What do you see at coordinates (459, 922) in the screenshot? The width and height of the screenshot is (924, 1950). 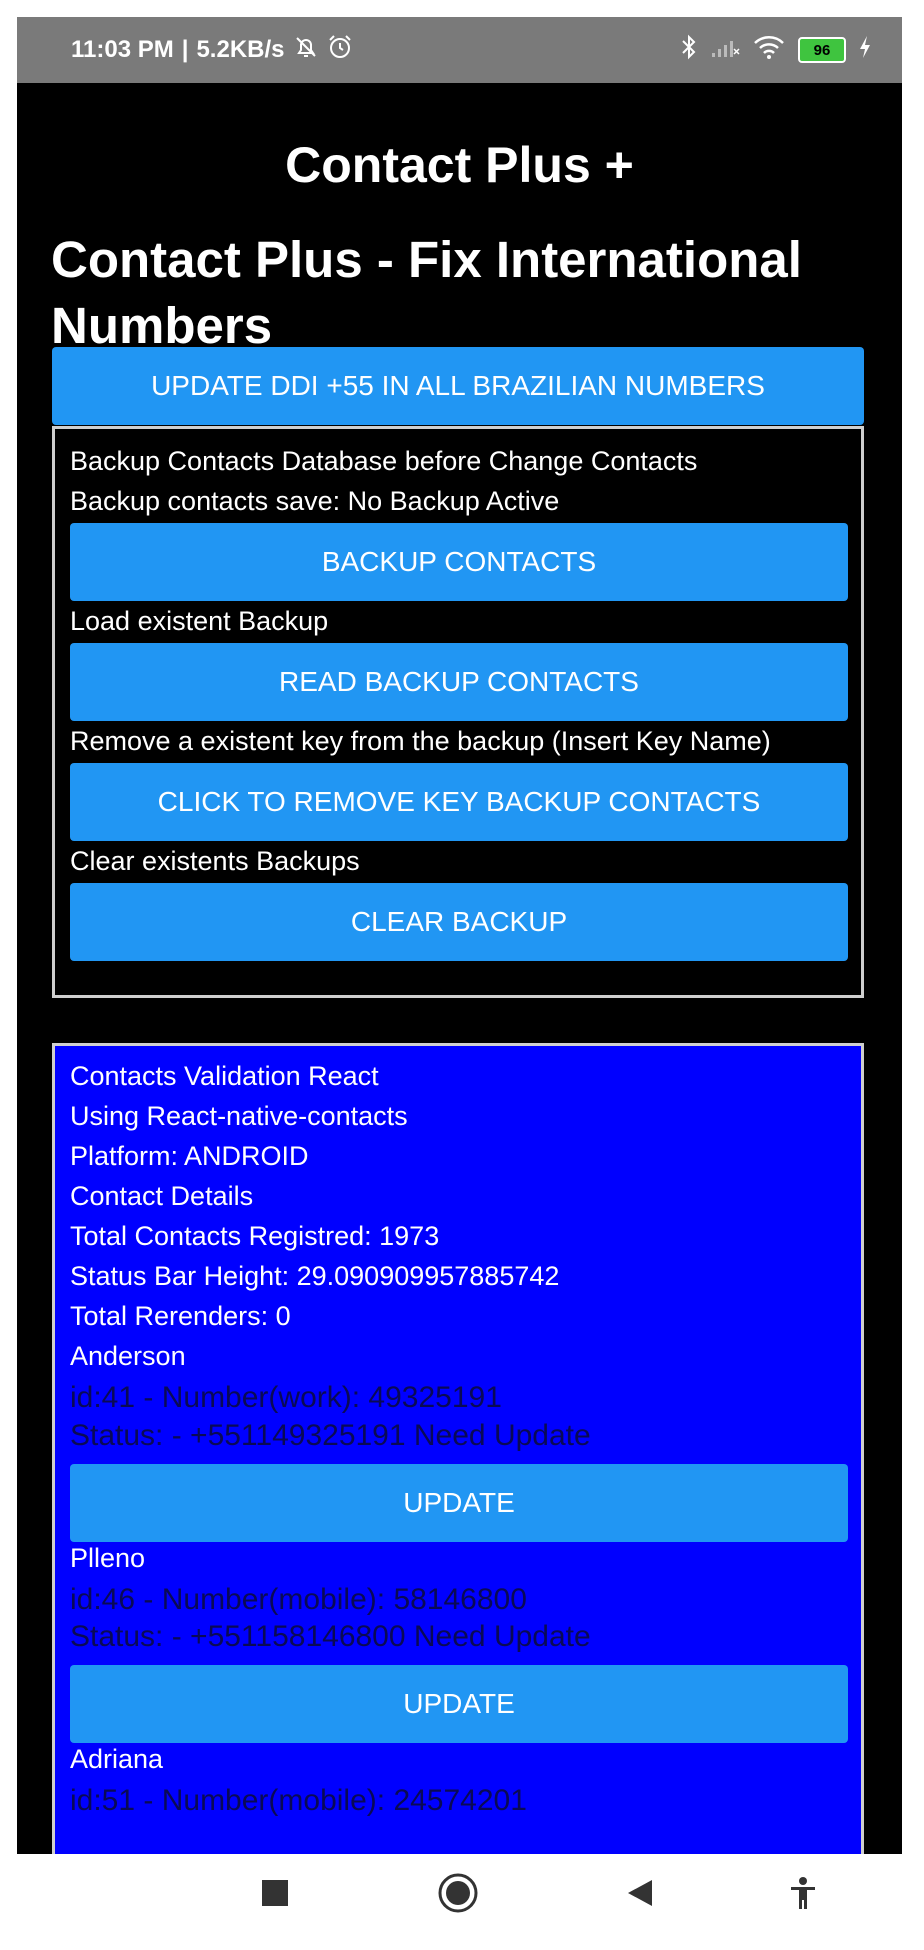 I see `clear-backup-button: CLEAR BACKUP` at bounding box center [459, 922].